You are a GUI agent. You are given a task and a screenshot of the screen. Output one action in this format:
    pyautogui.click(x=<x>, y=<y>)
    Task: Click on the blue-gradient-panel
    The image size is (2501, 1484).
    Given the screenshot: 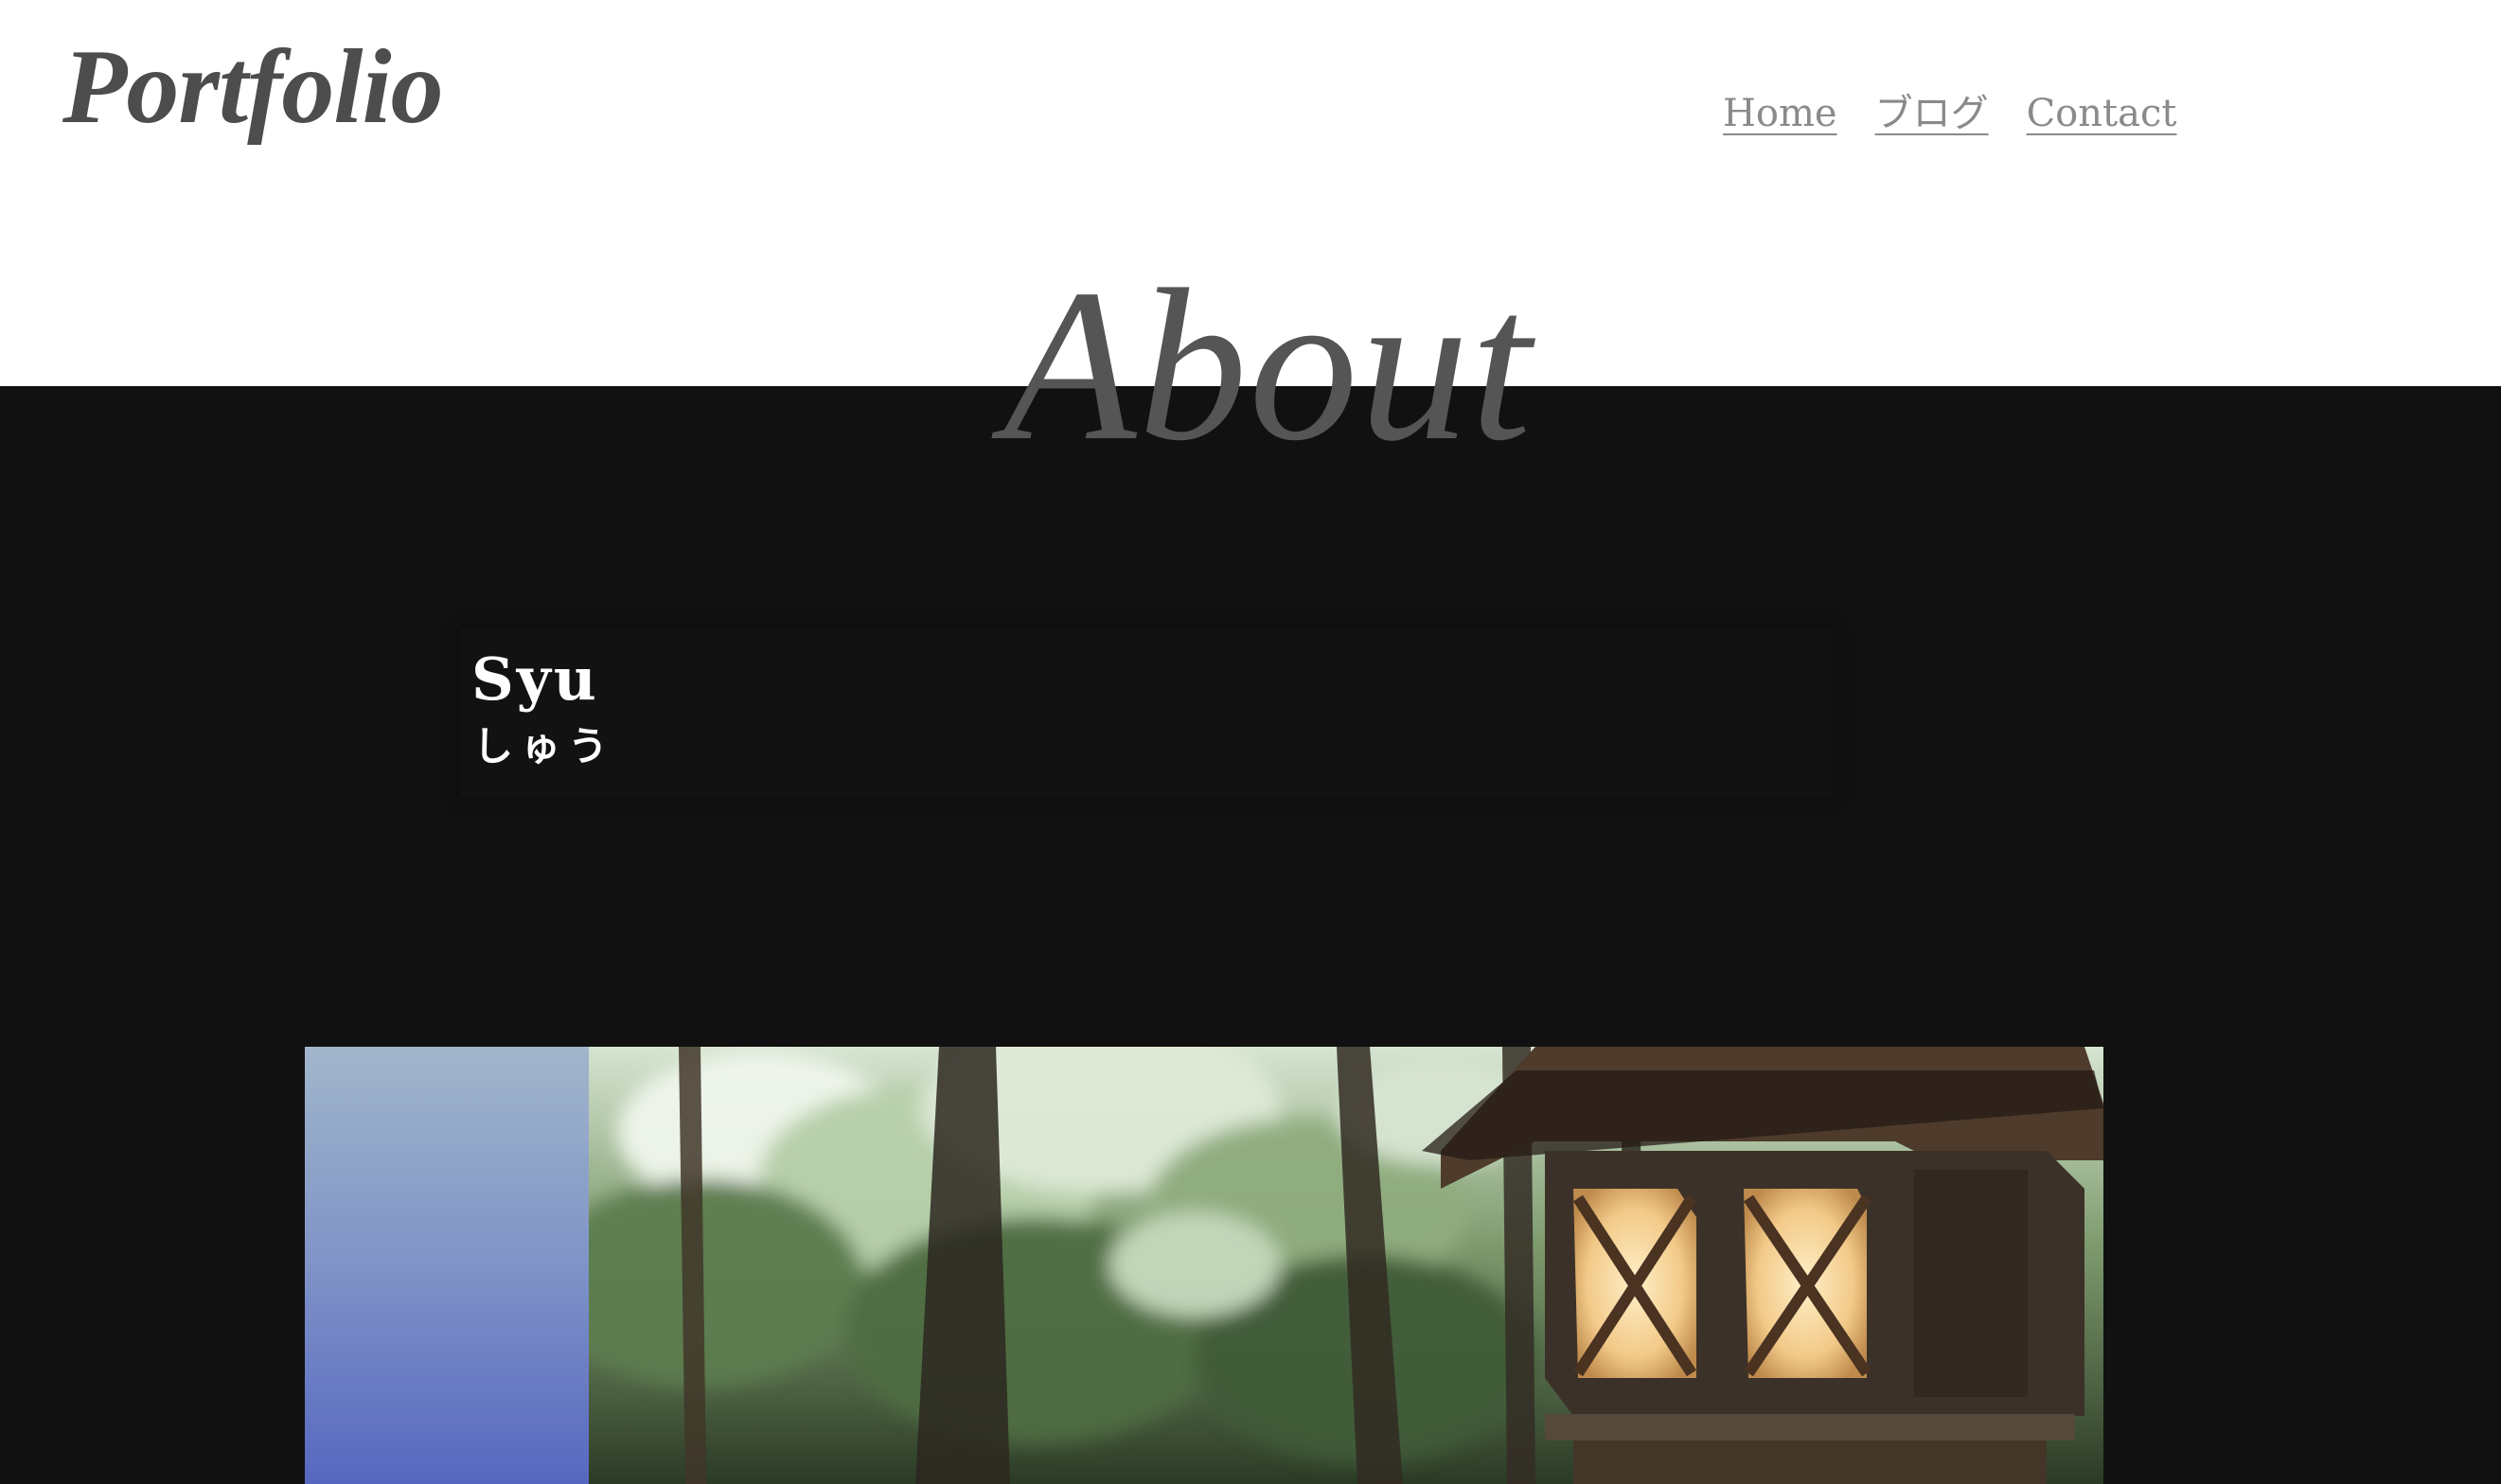 What is the action you would take?
    pyautogui.click(x=447, y=1265)
    